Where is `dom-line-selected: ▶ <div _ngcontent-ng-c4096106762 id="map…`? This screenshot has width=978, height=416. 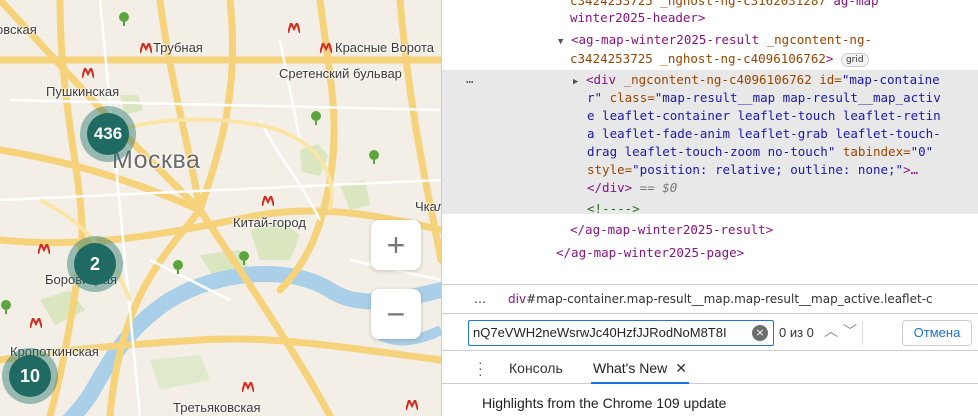 dom-line-selected: ▶ <div _ngcontent-ng-c4096106762 id="map… is located at coordinates (756, 81).